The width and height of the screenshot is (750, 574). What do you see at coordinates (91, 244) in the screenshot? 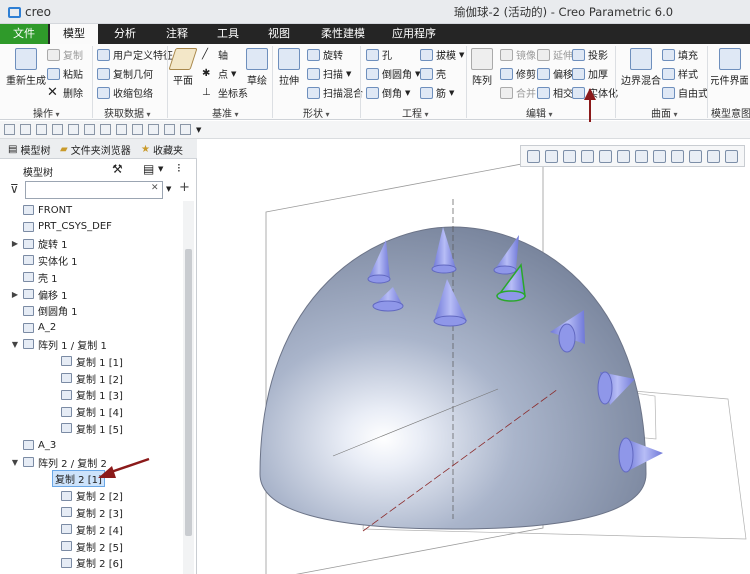
I see `tree-item: ▶ 旋转 1` at bounding box center [91, 244].